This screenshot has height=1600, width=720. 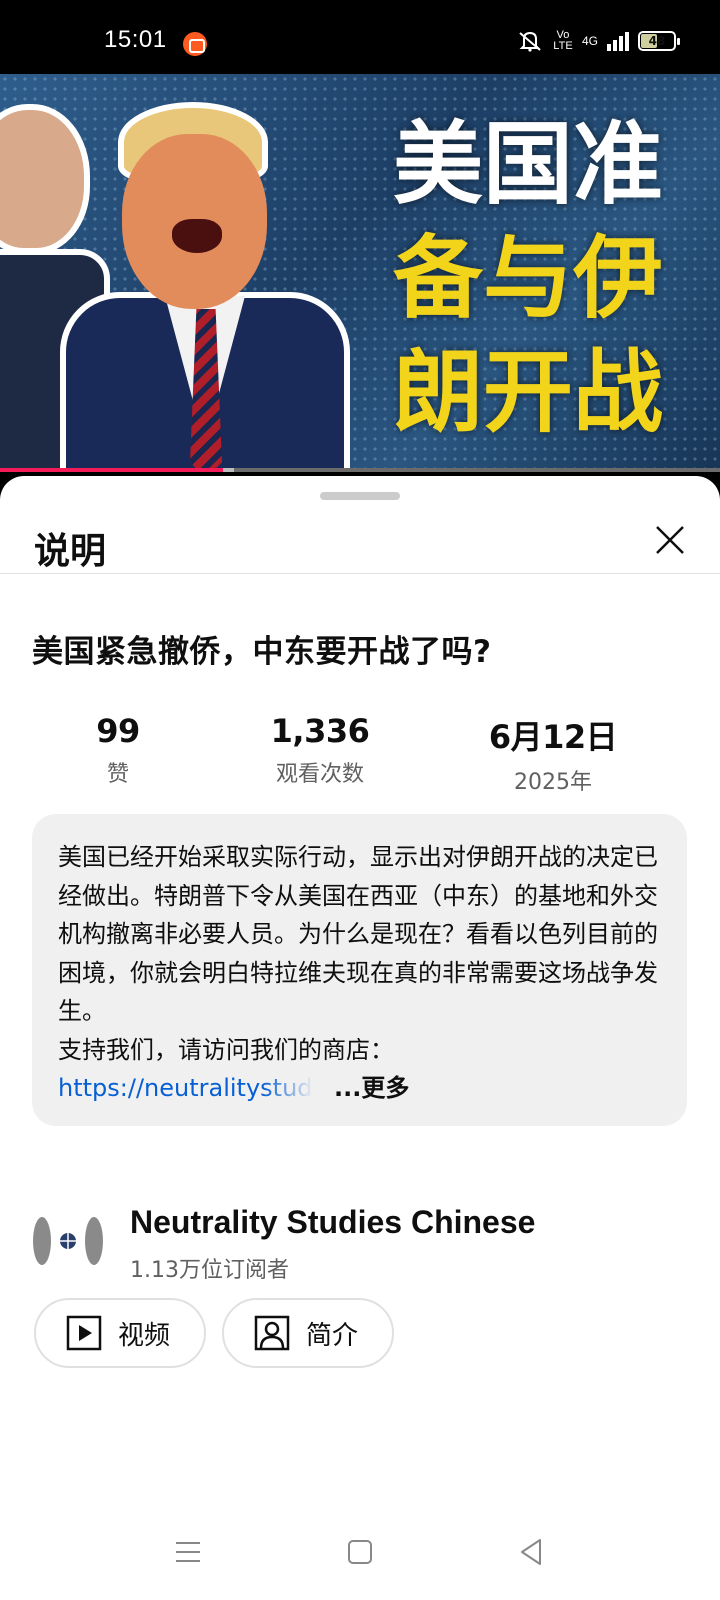 I want to click on thumbnail-line-2: 备与伊, so click(x=528, y=278).